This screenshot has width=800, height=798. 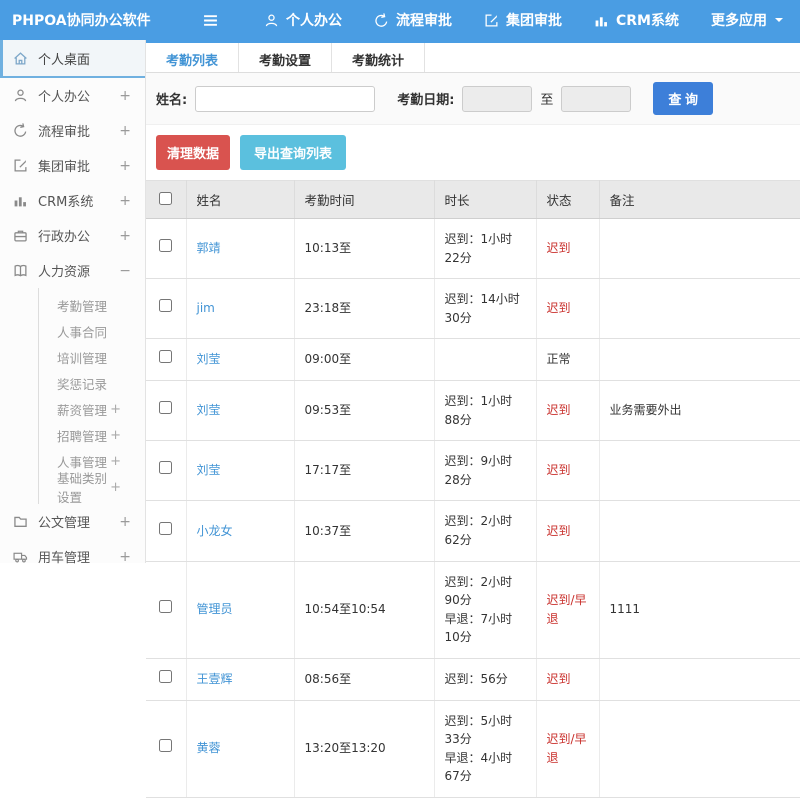 I want to click on topnav-workflow-approval: 流程审批, so click(x=413, y=20).